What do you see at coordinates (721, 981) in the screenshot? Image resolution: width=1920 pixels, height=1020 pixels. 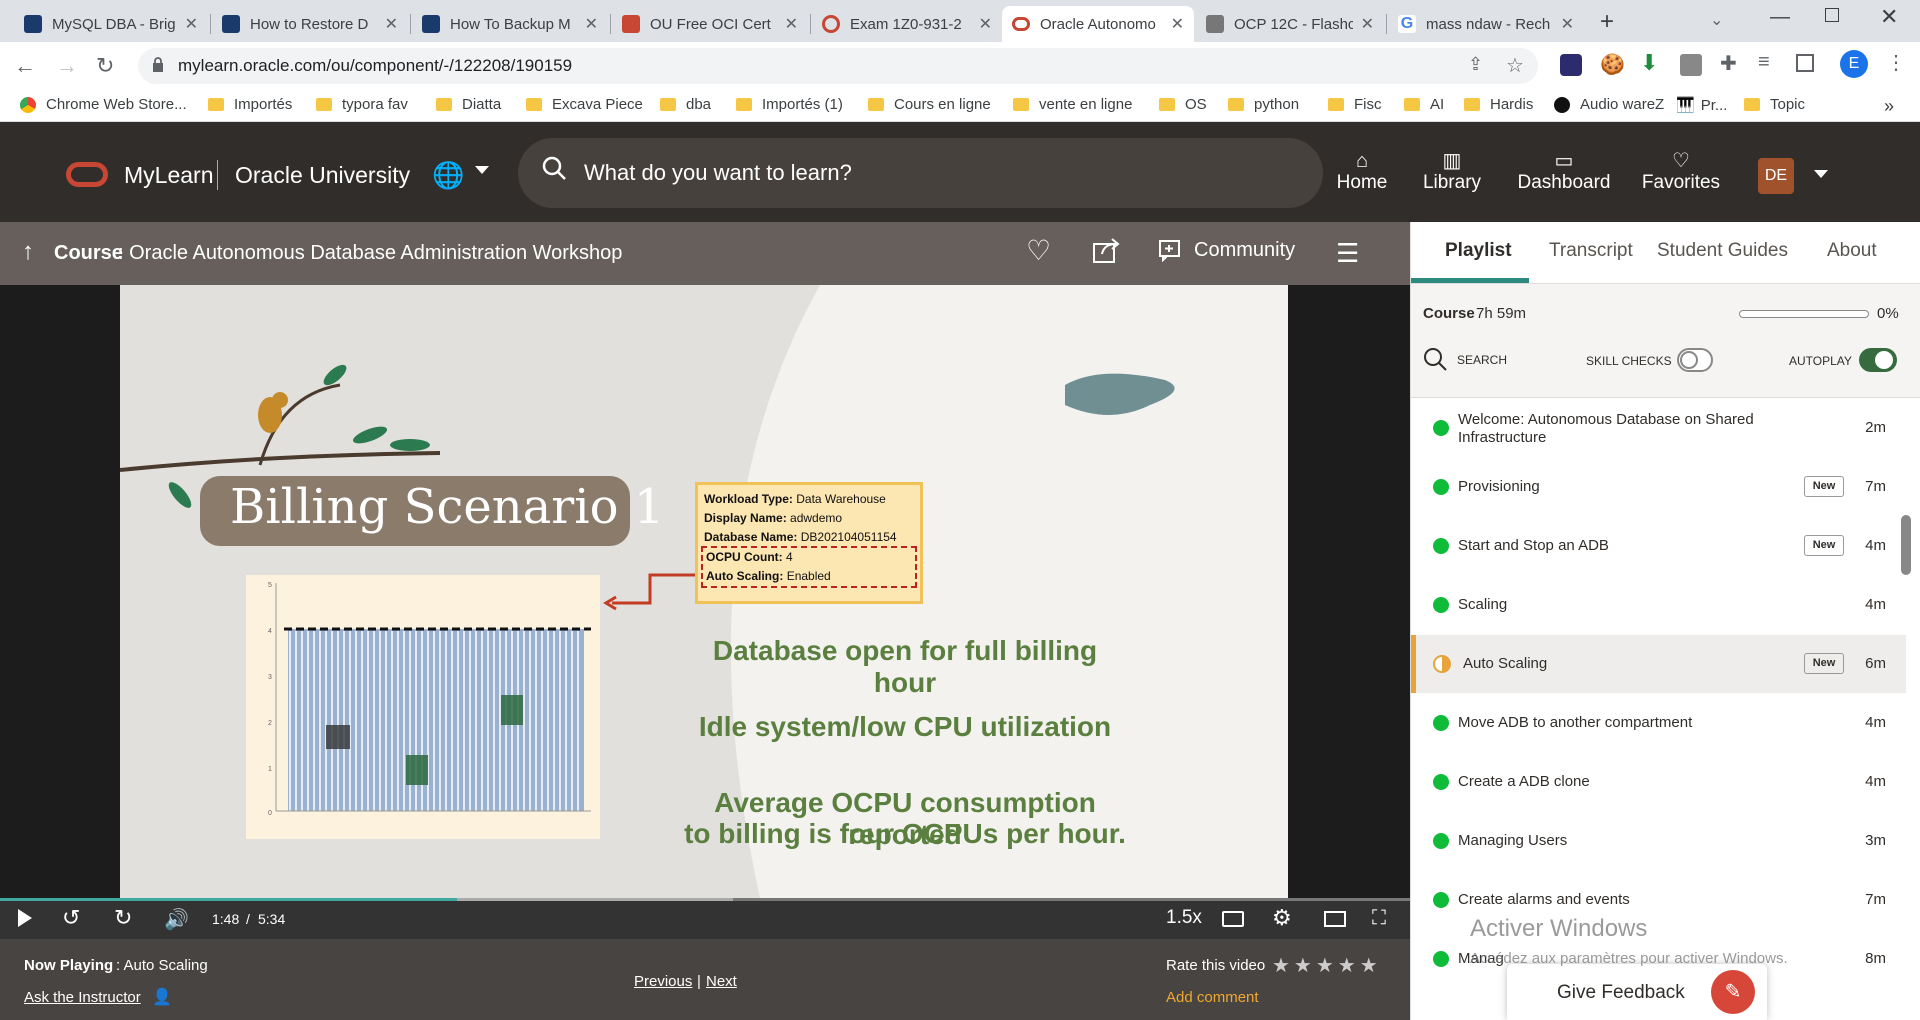 I see `next-link: Next` at bounding box center [721, 981].